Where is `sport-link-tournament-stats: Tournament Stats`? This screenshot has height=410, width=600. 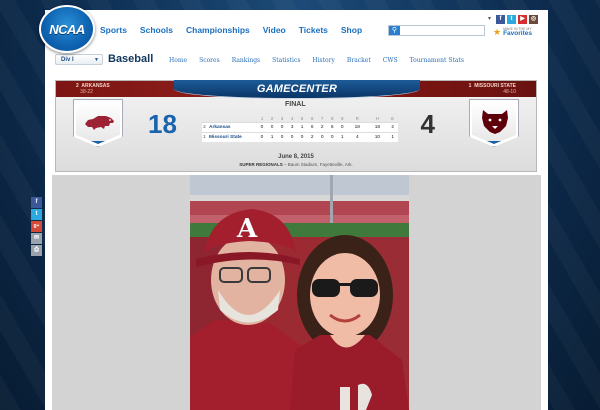 sport-link-tournament-stats: Tournament Stats is located at coordinates (437, 60).